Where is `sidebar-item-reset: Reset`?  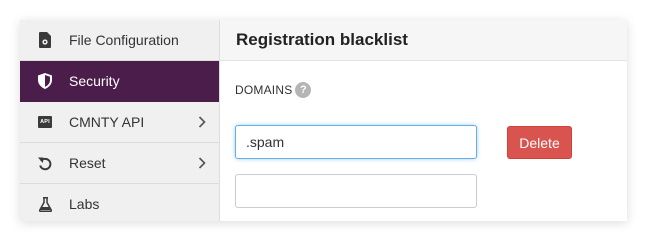
sidebar-item-reset: Reset is located at coordinates (119, 163).